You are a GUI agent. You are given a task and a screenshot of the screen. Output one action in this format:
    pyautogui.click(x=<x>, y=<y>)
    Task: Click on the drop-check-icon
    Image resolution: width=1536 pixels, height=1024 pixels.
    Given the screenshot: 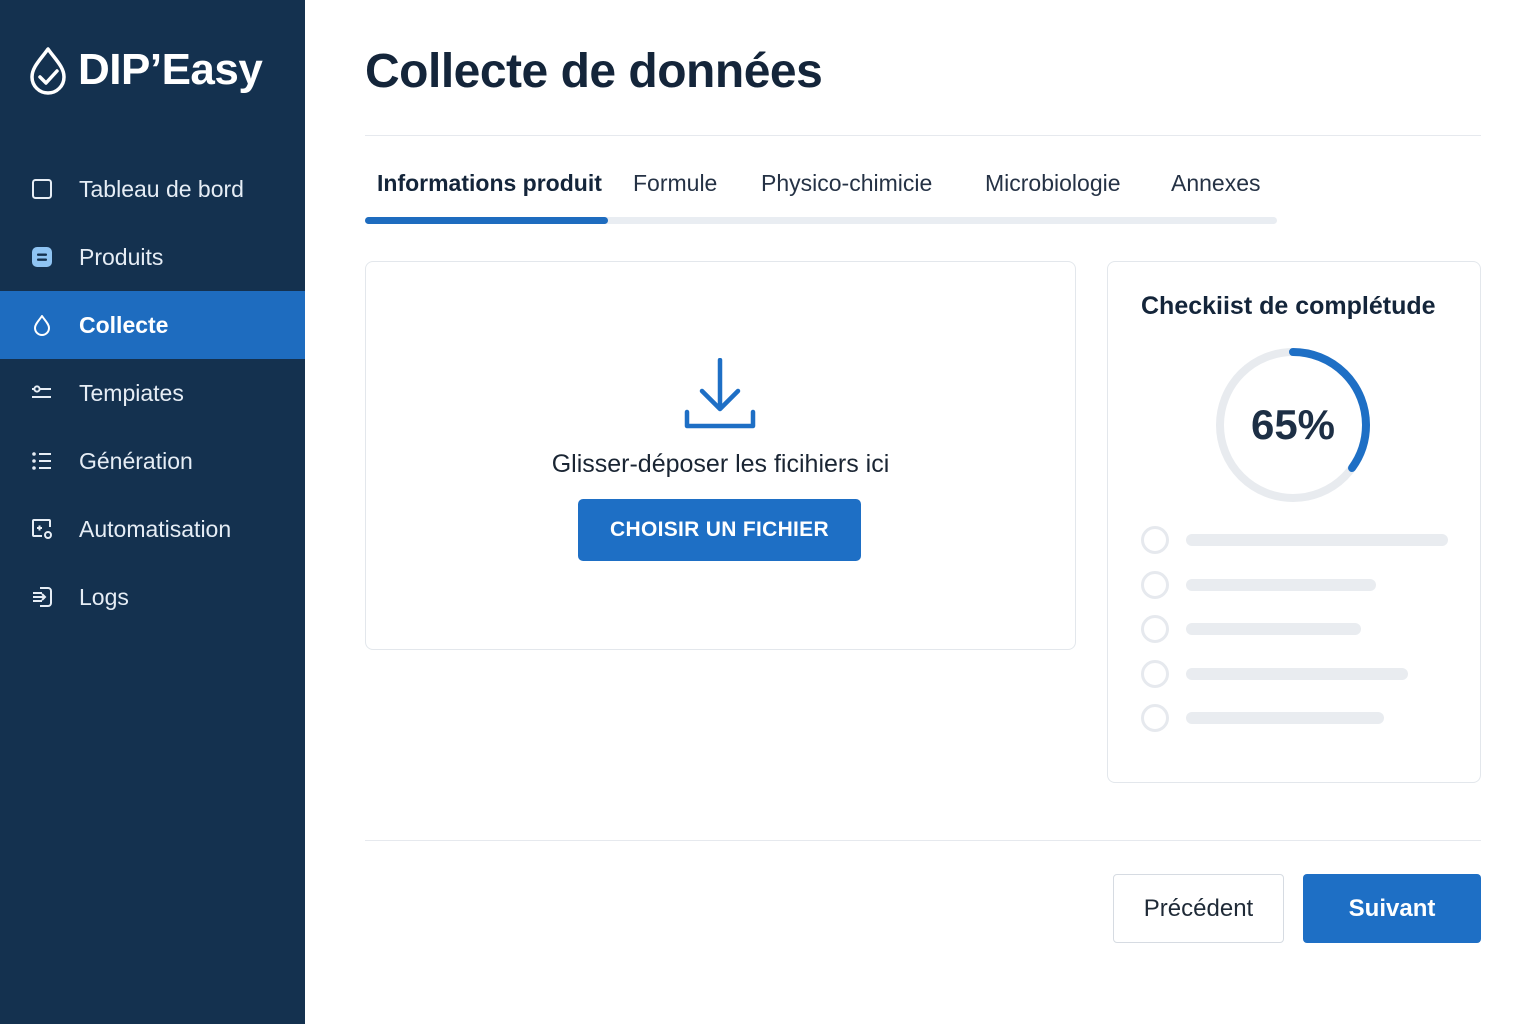 What is the action you would take?
    pyautogui.click(x=48, y=71)
    